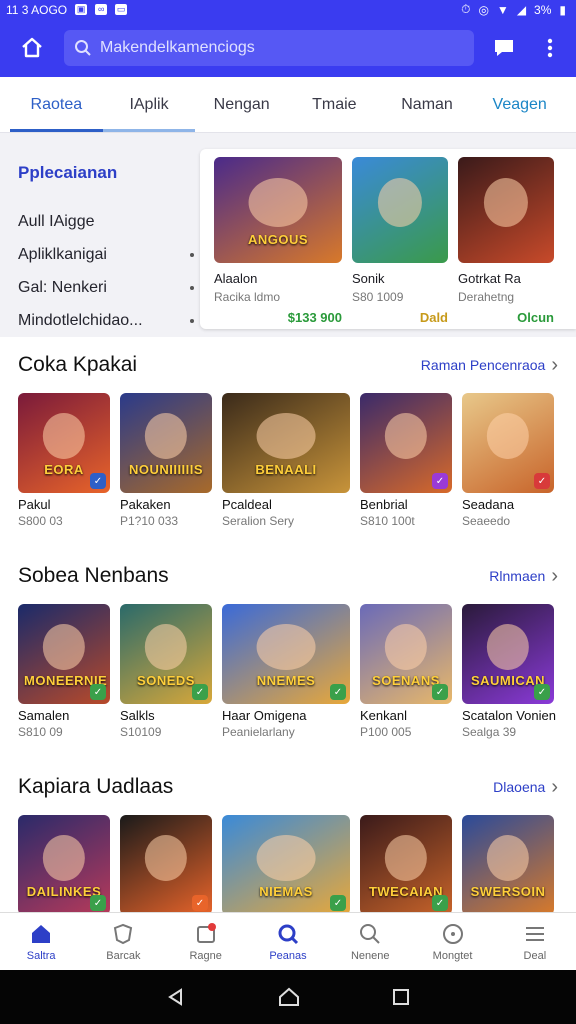 The height and width of the screenshot is (1024, 576). Describe the element at coordinates (62, 287) in the screenshot. I see `category-label: Gal: Nenkeri` at that location.